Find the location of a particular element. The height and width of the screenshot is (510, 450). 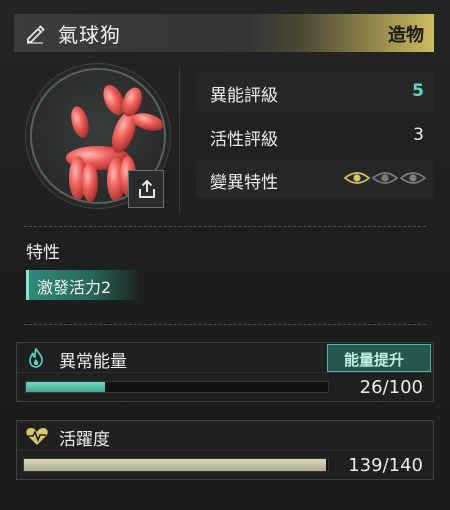

boost-label: 能量提升 is located at coordinates (374, 360).